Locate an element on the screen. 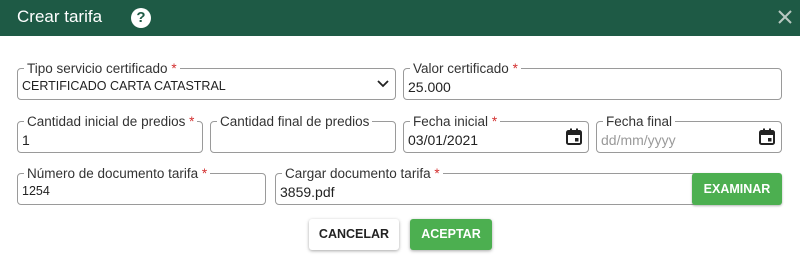  fecha-final-input: Fecha final dd/mm/yyyy is located at coordinates (689, 133).